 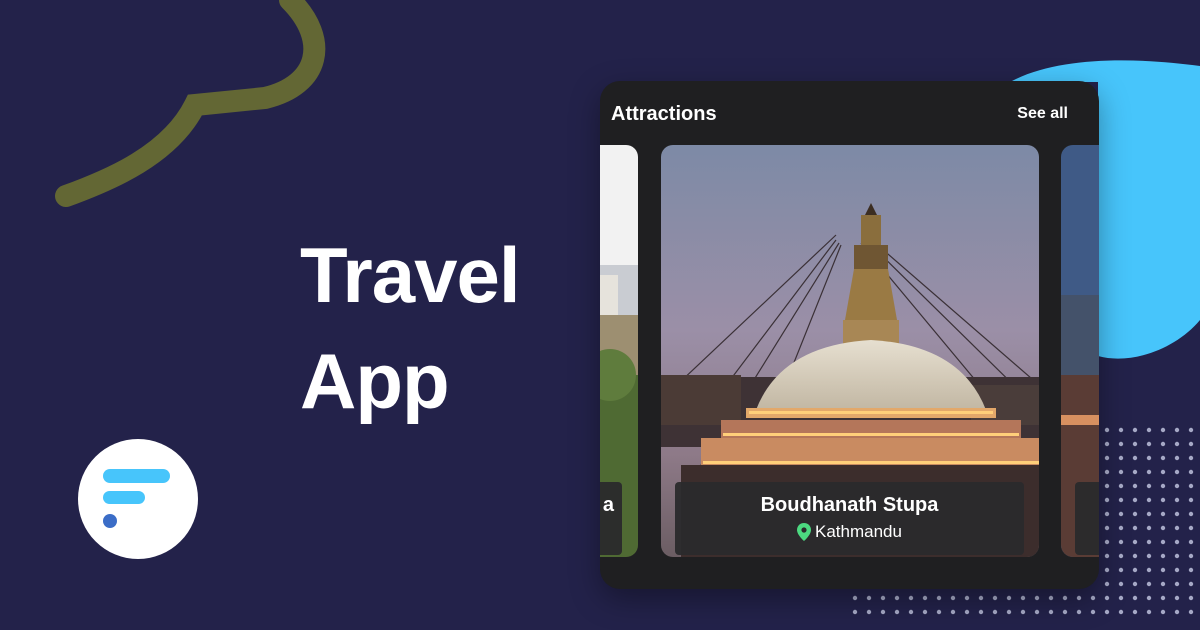 I want to click on attraction-location-text: Kathmandu, so click(x=858, y=531).